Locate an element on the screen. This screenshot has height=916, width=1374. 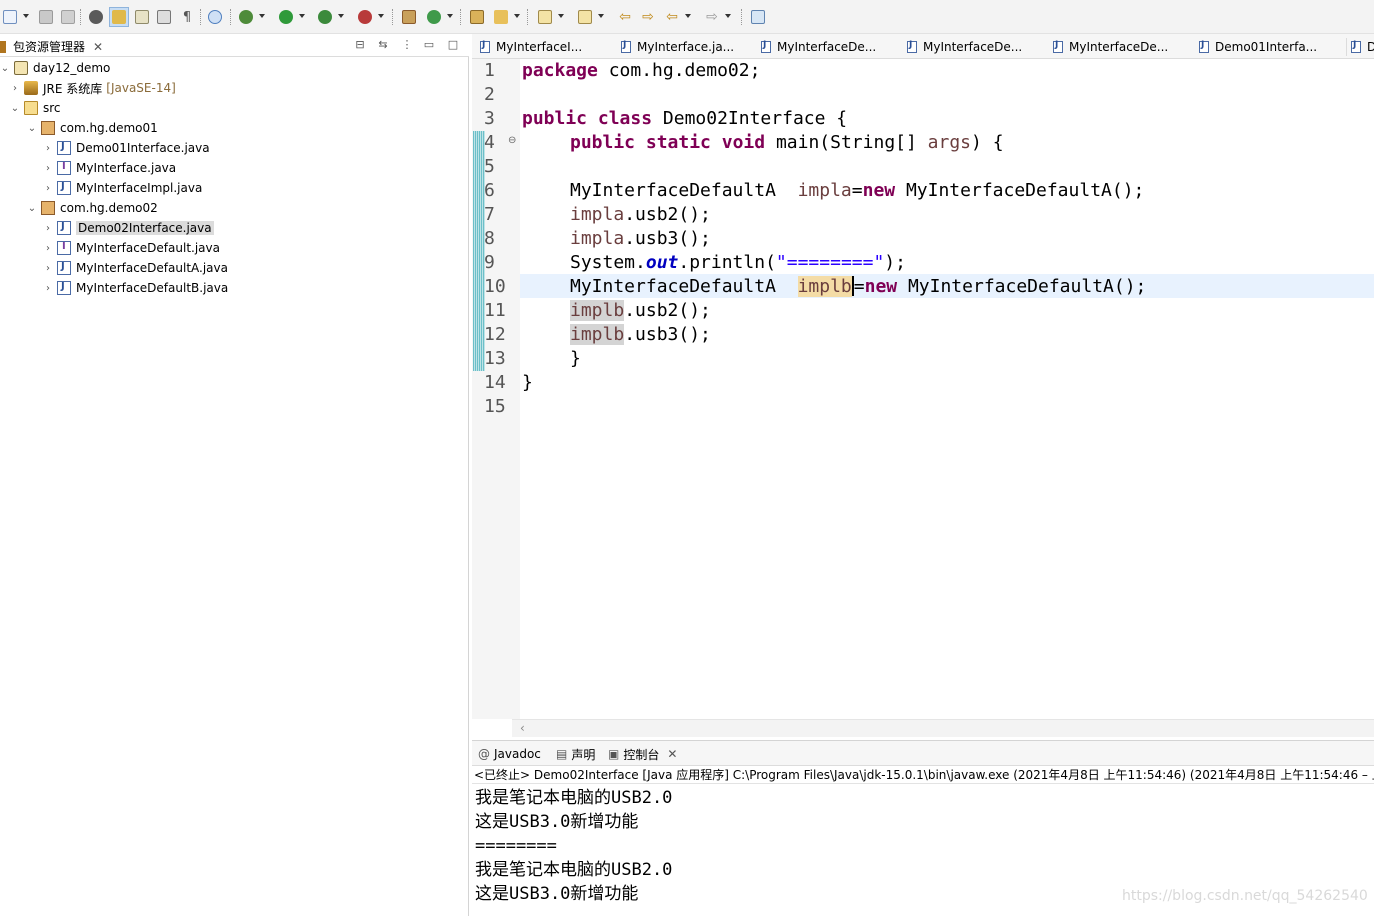
tree-item-jre: › JRE 系统库 [JavaSE-14] is located at coordinates (93, 88).